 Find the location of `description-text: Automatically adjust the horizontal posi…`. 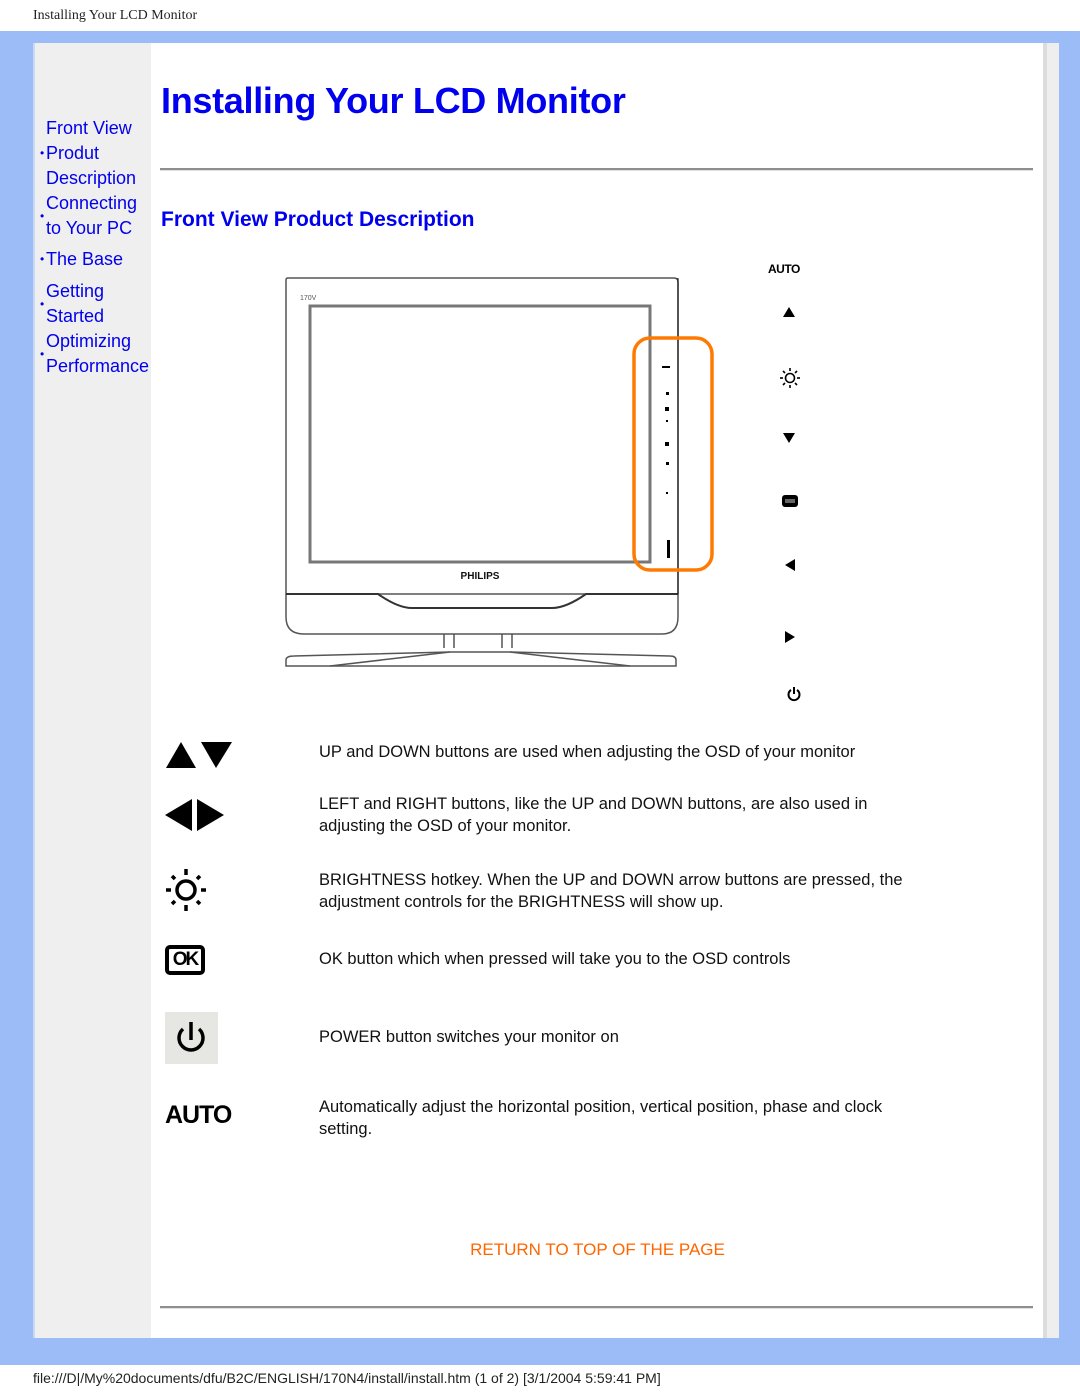

description-text: Automatically adjust the horizontal posi… is located at coordinates (601, 1118).